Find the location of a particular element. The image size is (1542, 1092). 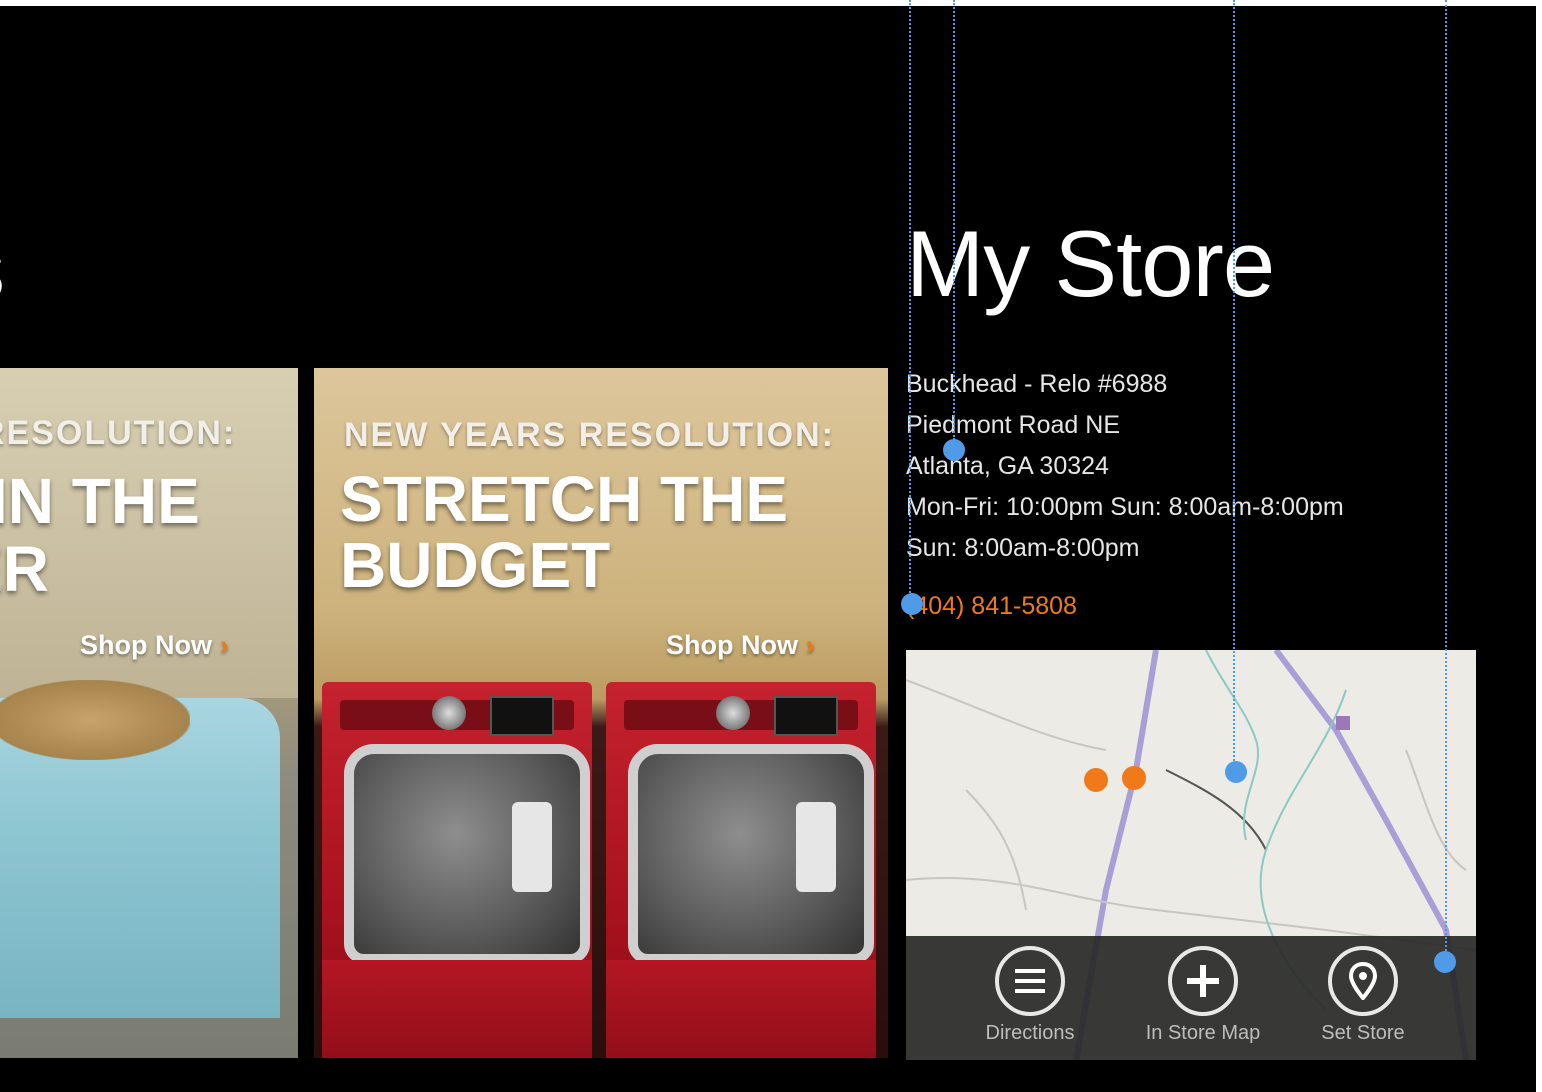

promo-headline-line2: BUDGET is located at coordinates (475, 565).